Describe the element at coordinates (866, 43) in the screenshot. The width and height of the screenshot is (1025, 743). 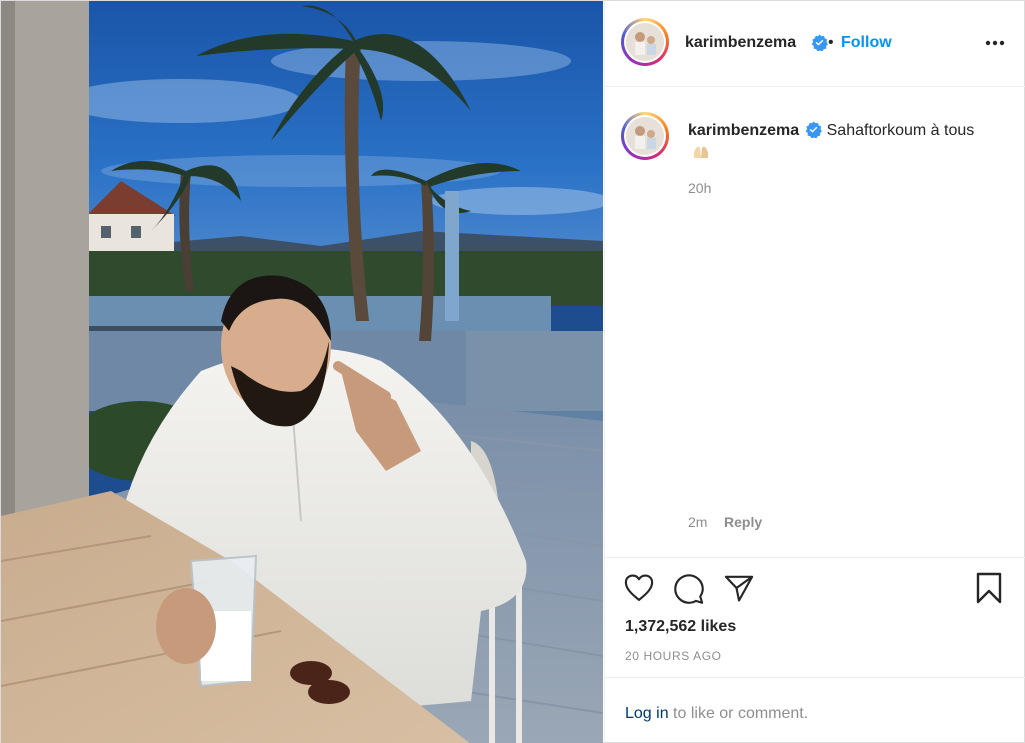
I see `follow-button: Follow` at that location.